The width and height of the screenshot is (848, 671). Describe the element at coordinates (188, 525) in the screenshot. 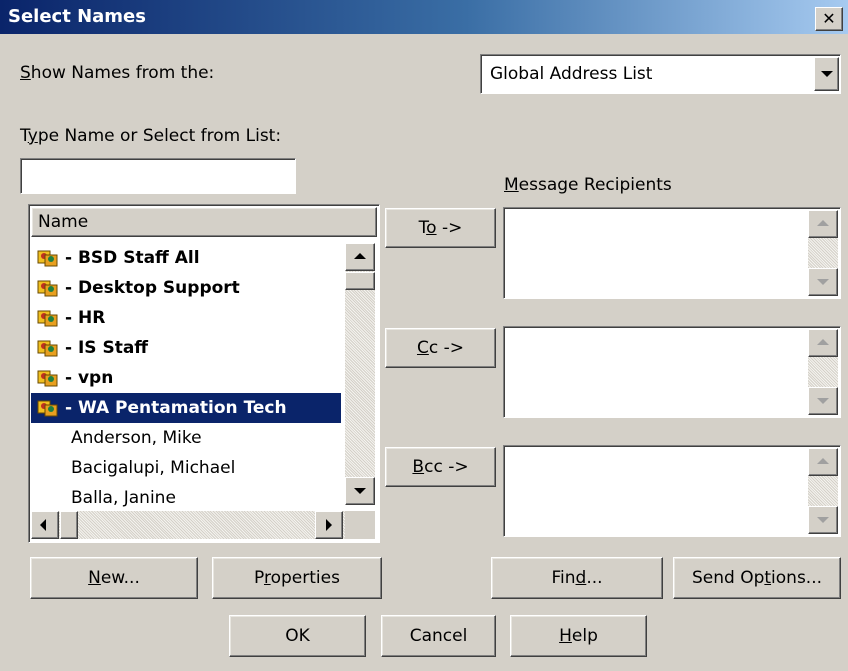

I see `name-list-horizontal-scrollbar` at that location.